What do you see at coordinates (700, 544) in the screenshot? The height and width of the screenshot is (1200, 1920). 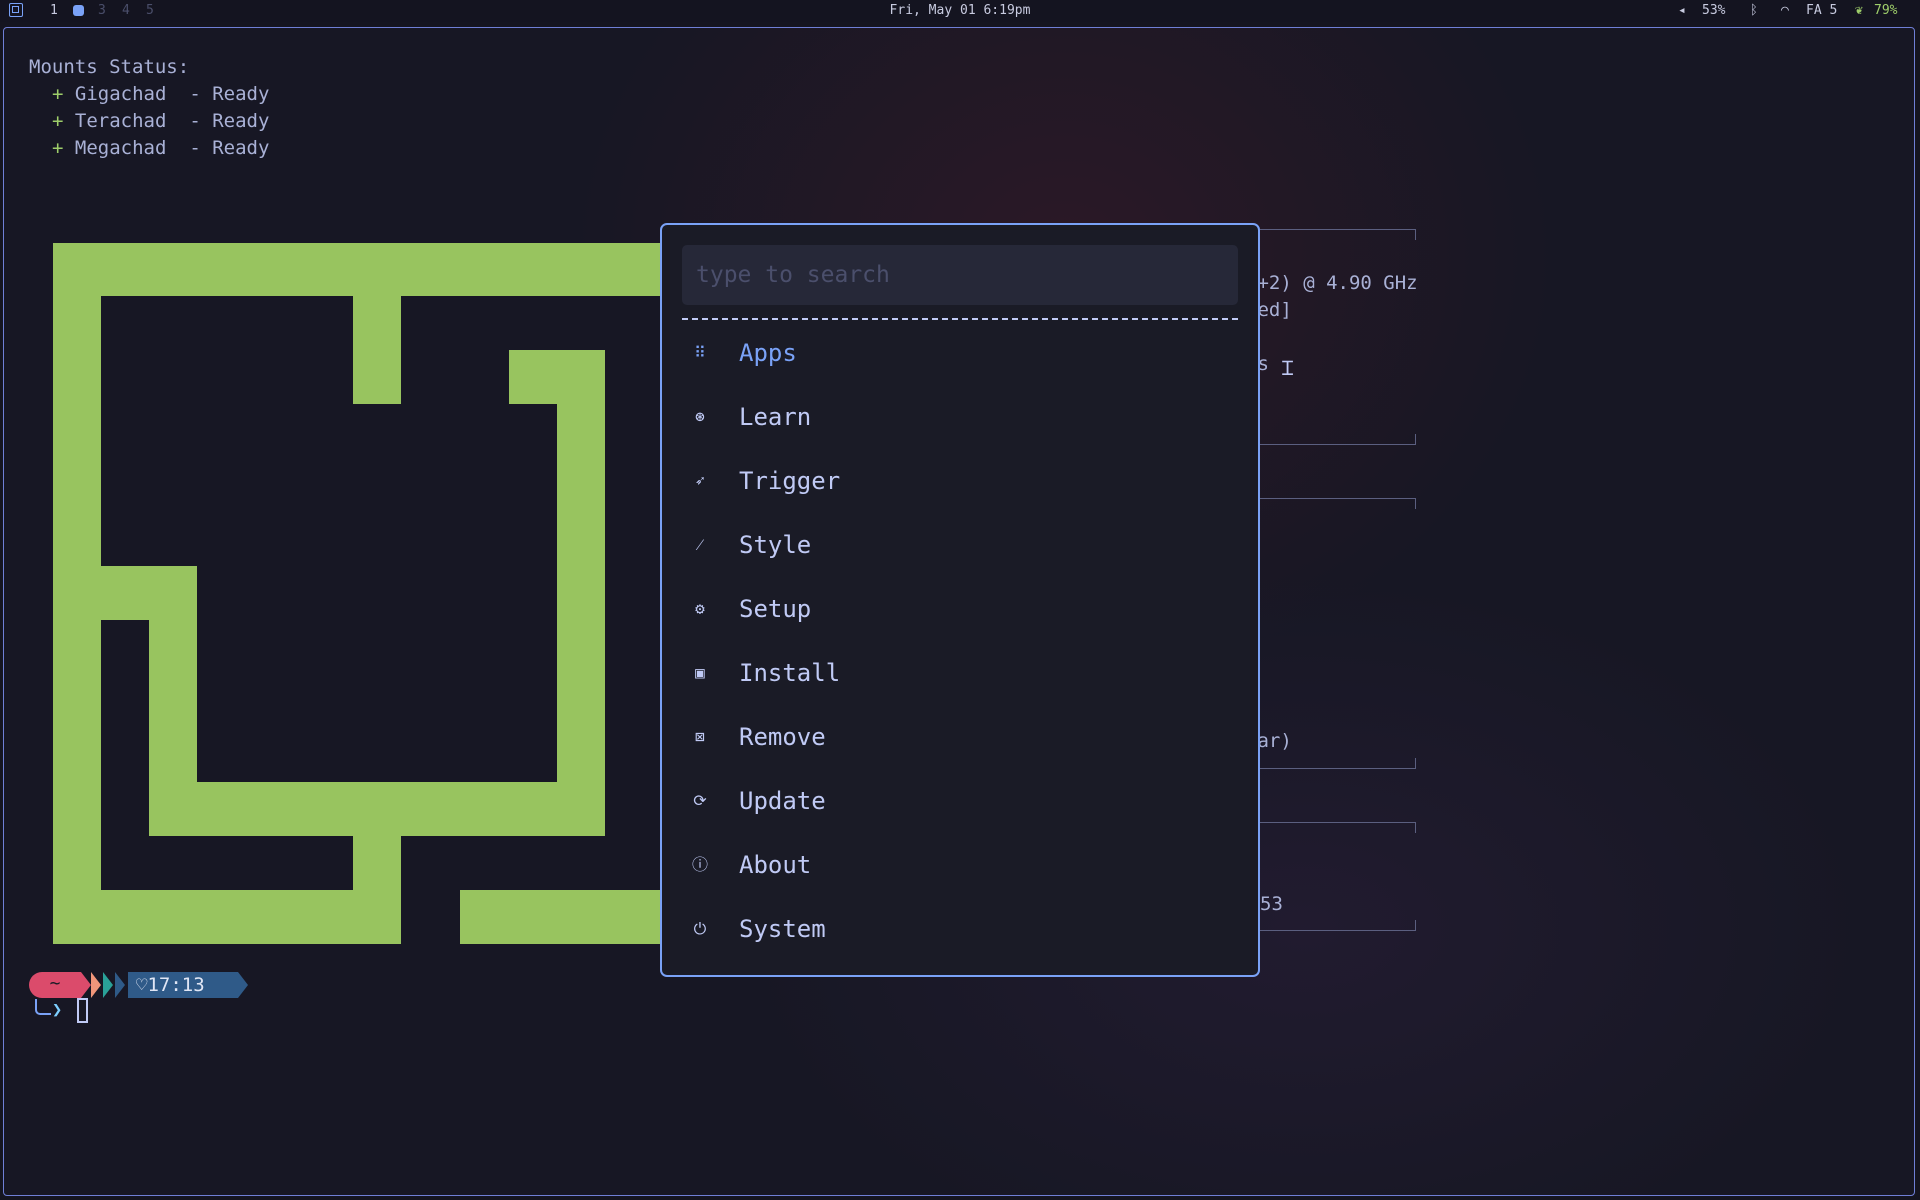 I see `magic-wand-icon: ⁄` at bounding box center [700, 544].